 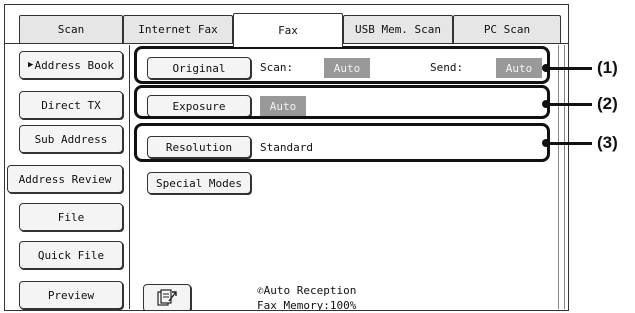 What do you see at coordinates (607, 142) in the screenshot?
I see `callout-label-3: (3)` at bounding box center [607, 142].